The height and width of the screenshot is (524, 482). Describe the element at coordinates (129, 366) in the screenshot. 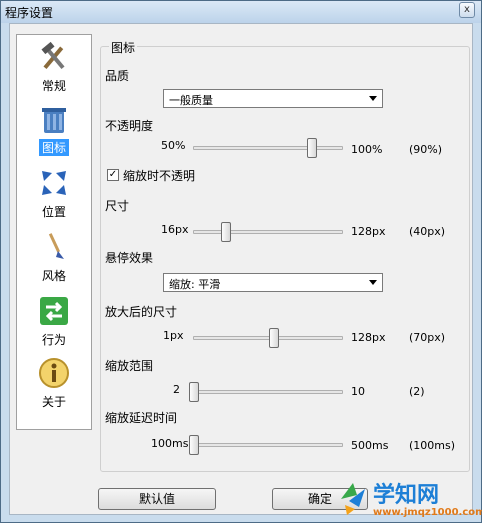

I see `zoom-range-label: 缩放范围` at that location.